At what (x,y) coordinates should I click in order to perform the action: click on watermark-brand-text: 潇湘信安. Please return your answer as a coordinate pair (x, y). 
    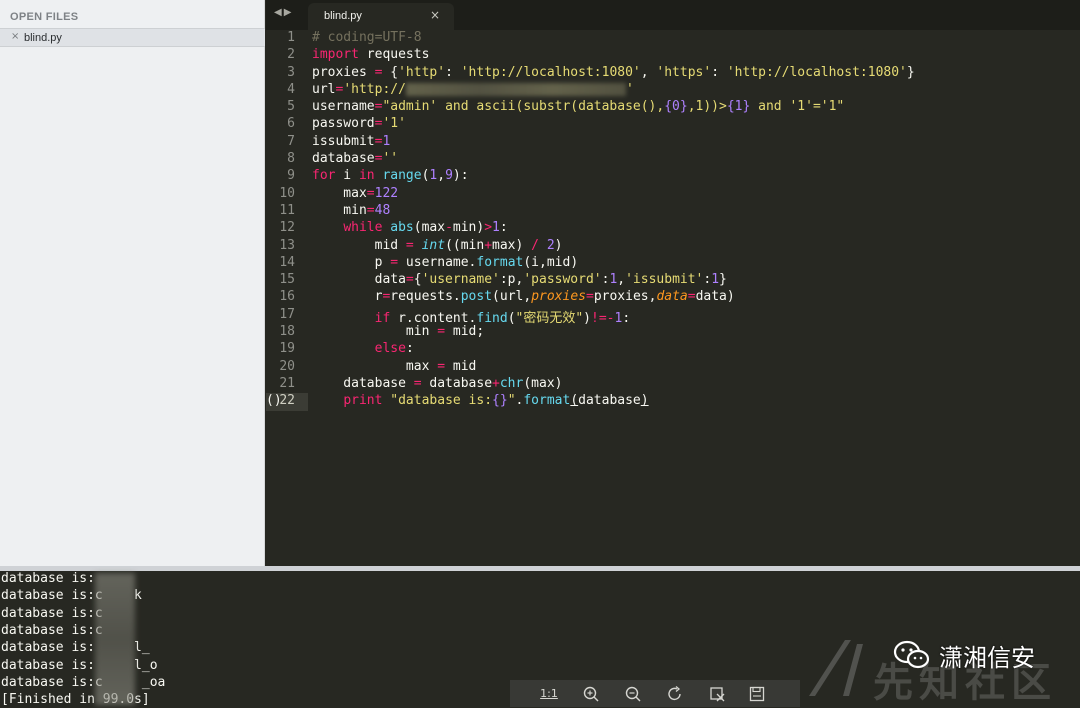
    Looking at the image, I should click on (987, 658).